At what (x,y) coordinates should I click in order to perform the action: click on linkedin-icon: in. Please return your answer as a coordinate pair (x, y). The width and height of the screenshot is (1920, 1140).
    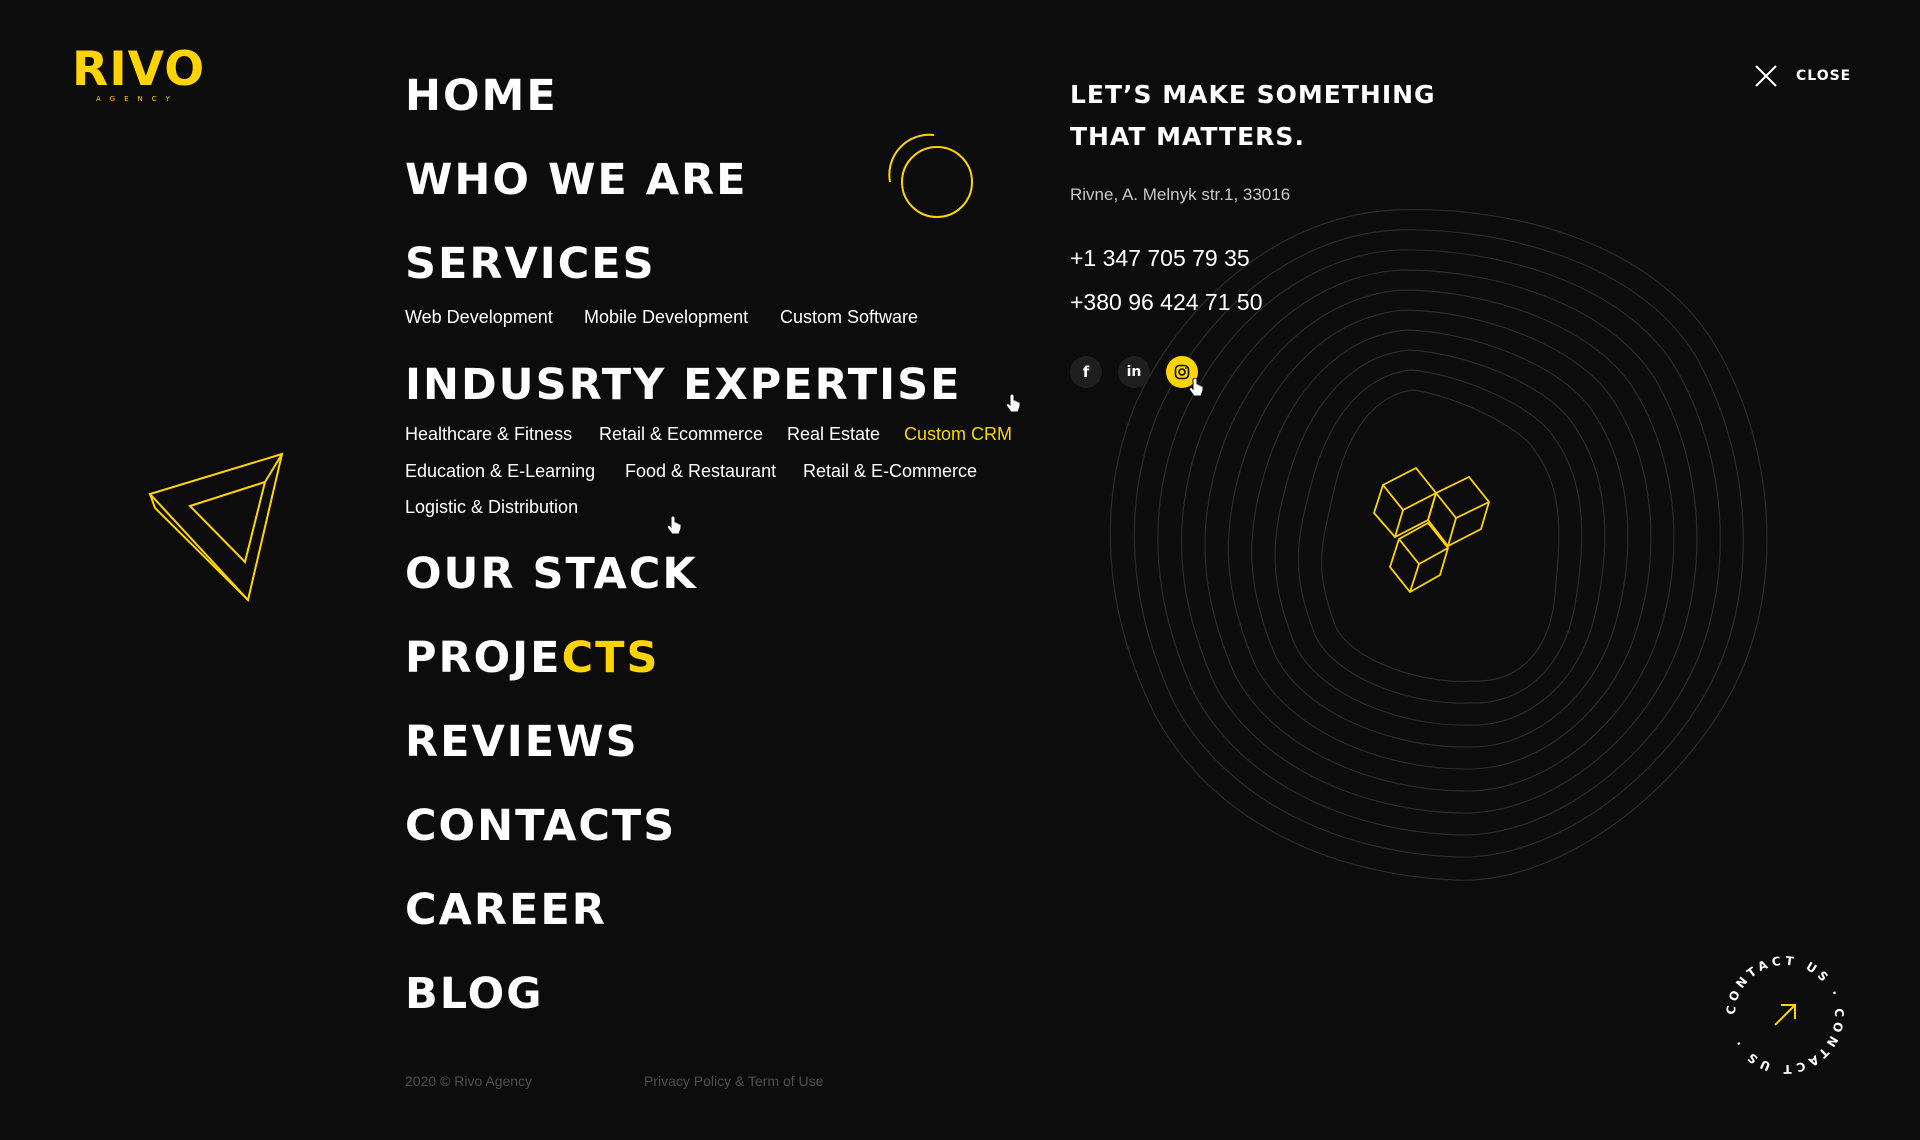
    Looking at the image, I should click on (1134, 372).